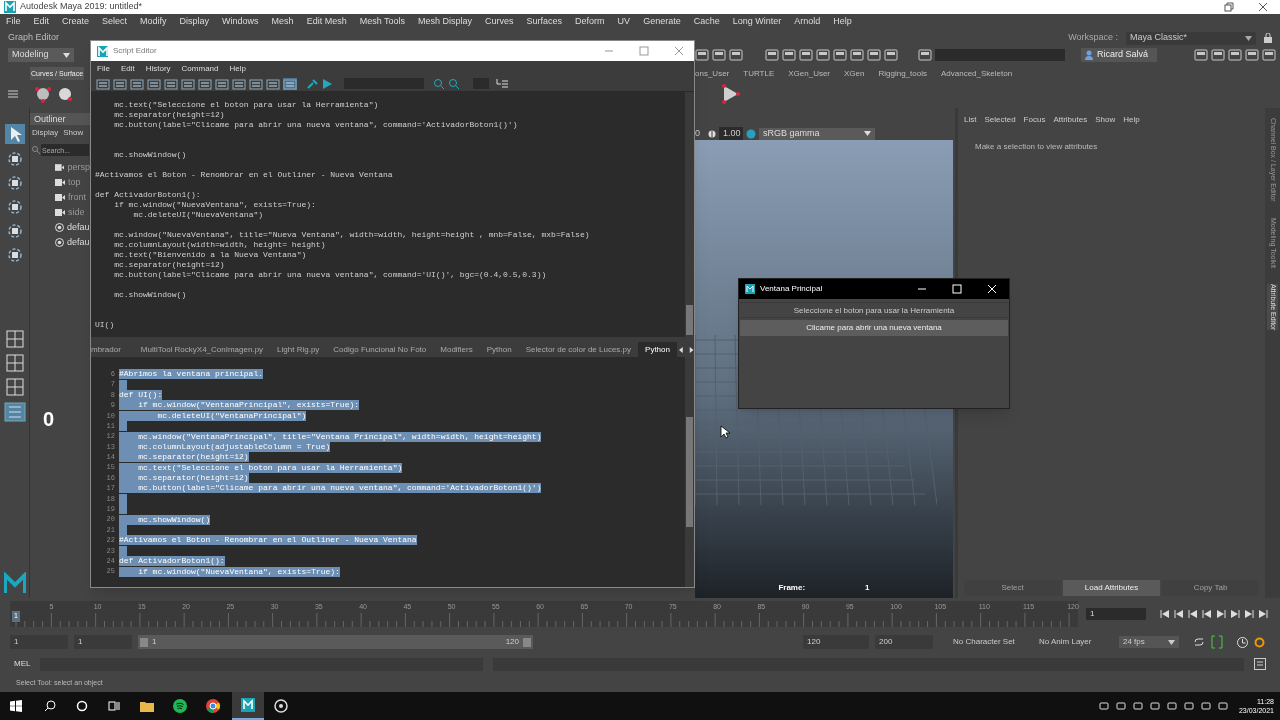  I want to click on panel-label: Graph Editor, so click(34, 38).